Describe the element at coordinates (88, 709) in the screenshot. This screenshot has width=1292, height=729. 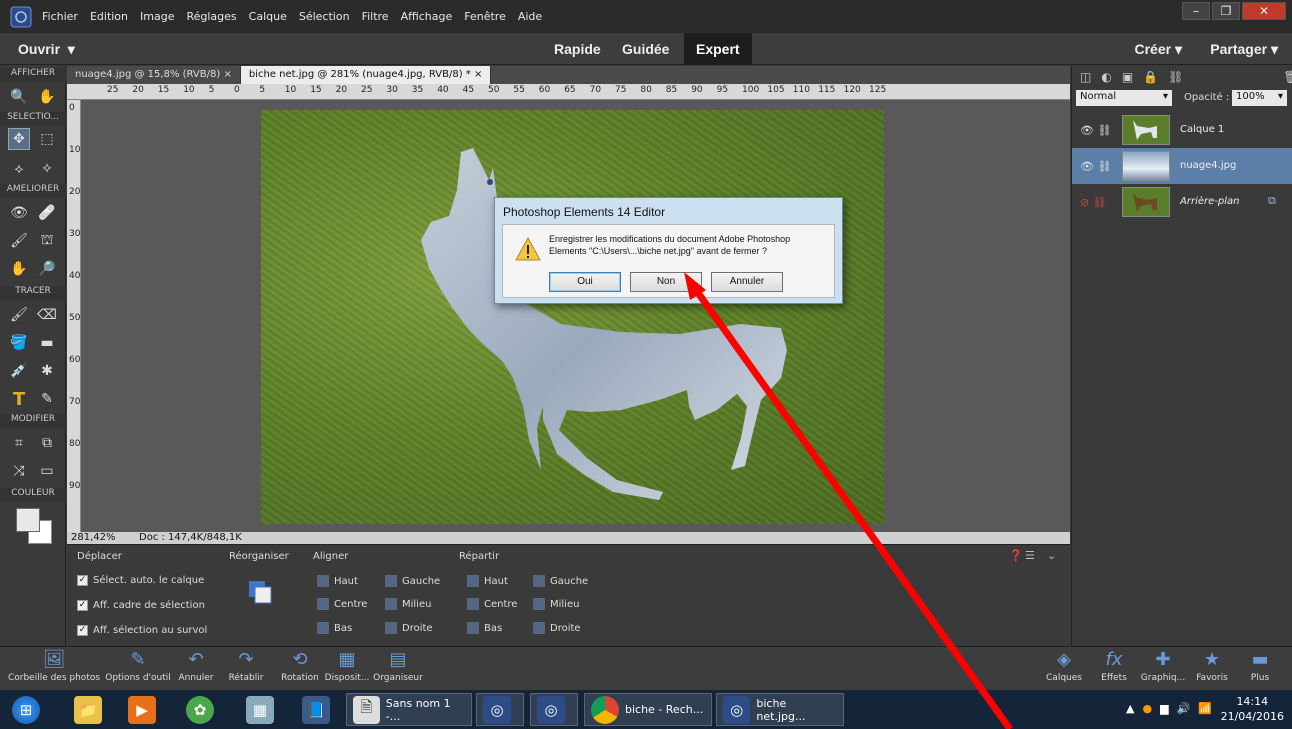
I see `taskbar-explorer: 📁` at that location.